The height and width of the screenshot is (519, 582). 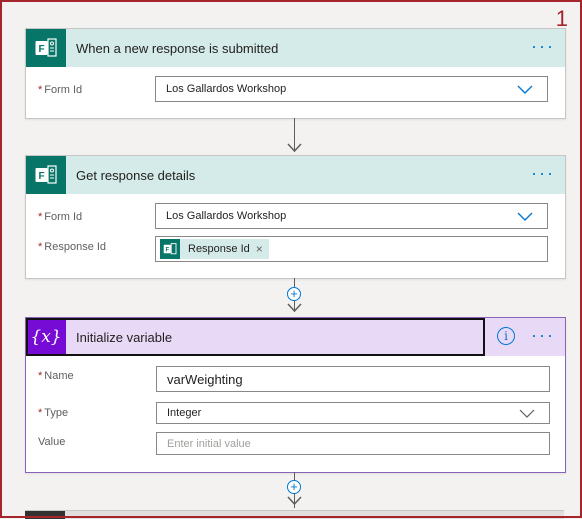 What do you see at coordinates (353, 379) in the screenshot?
I see `variable-name-input: varWeighting` at bounding box center [353, 379].